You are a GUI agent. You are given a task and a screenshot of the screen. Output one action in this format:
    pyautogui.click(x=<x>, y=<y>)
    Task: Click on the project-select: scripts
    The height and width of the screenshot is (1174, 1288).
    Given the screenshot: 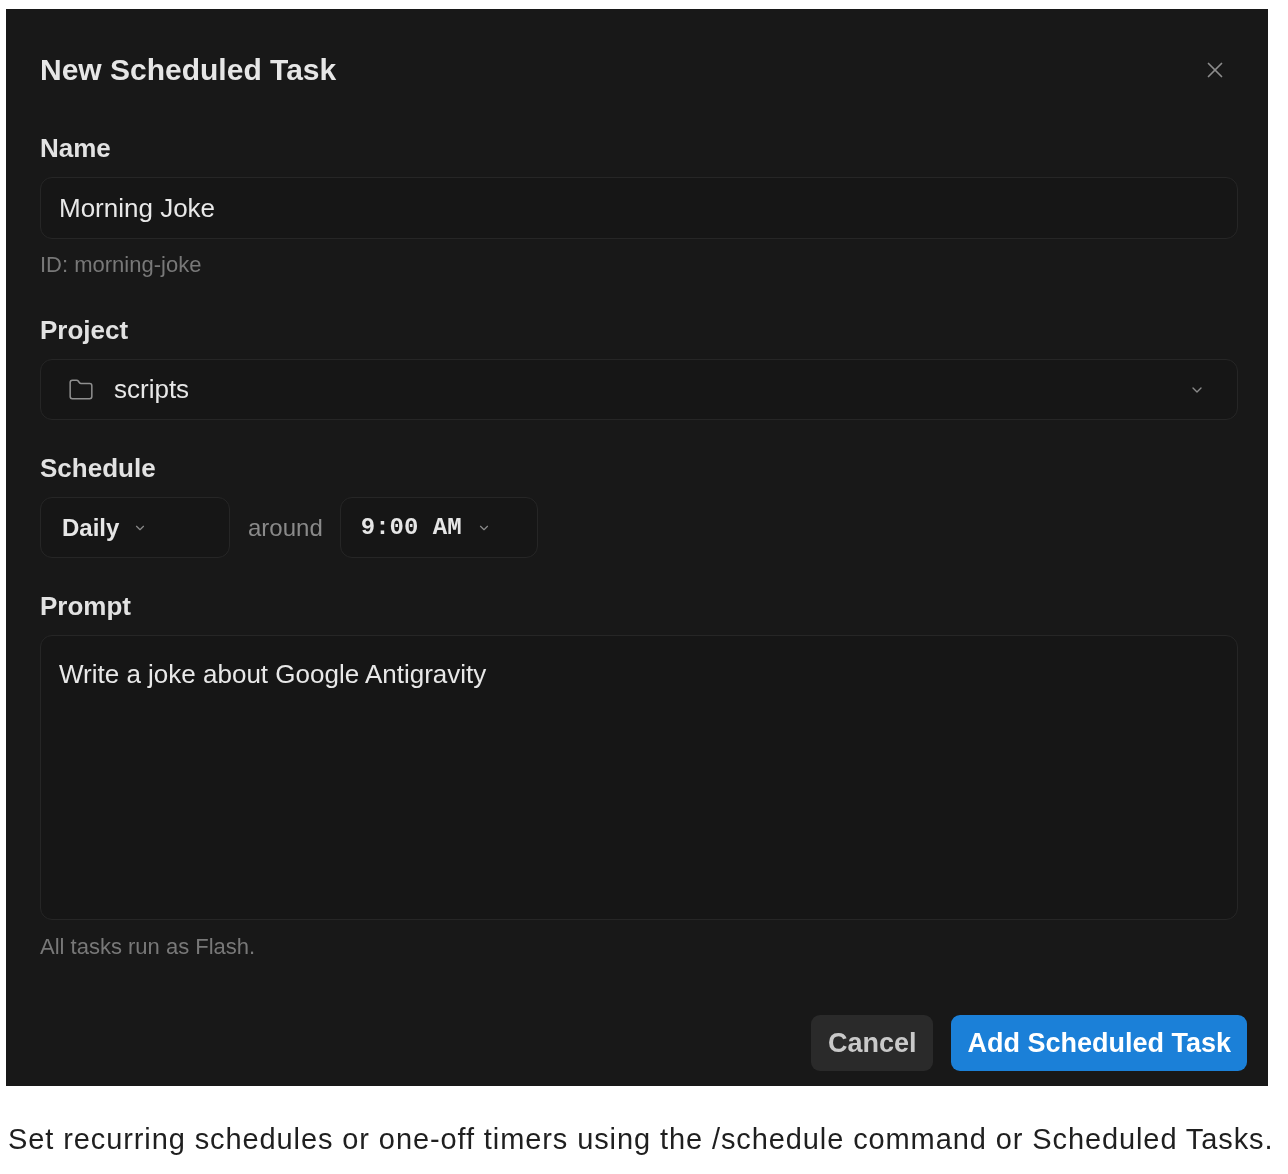 What is the action you would take?
    pyautogui.click(x=639, y=389)
    